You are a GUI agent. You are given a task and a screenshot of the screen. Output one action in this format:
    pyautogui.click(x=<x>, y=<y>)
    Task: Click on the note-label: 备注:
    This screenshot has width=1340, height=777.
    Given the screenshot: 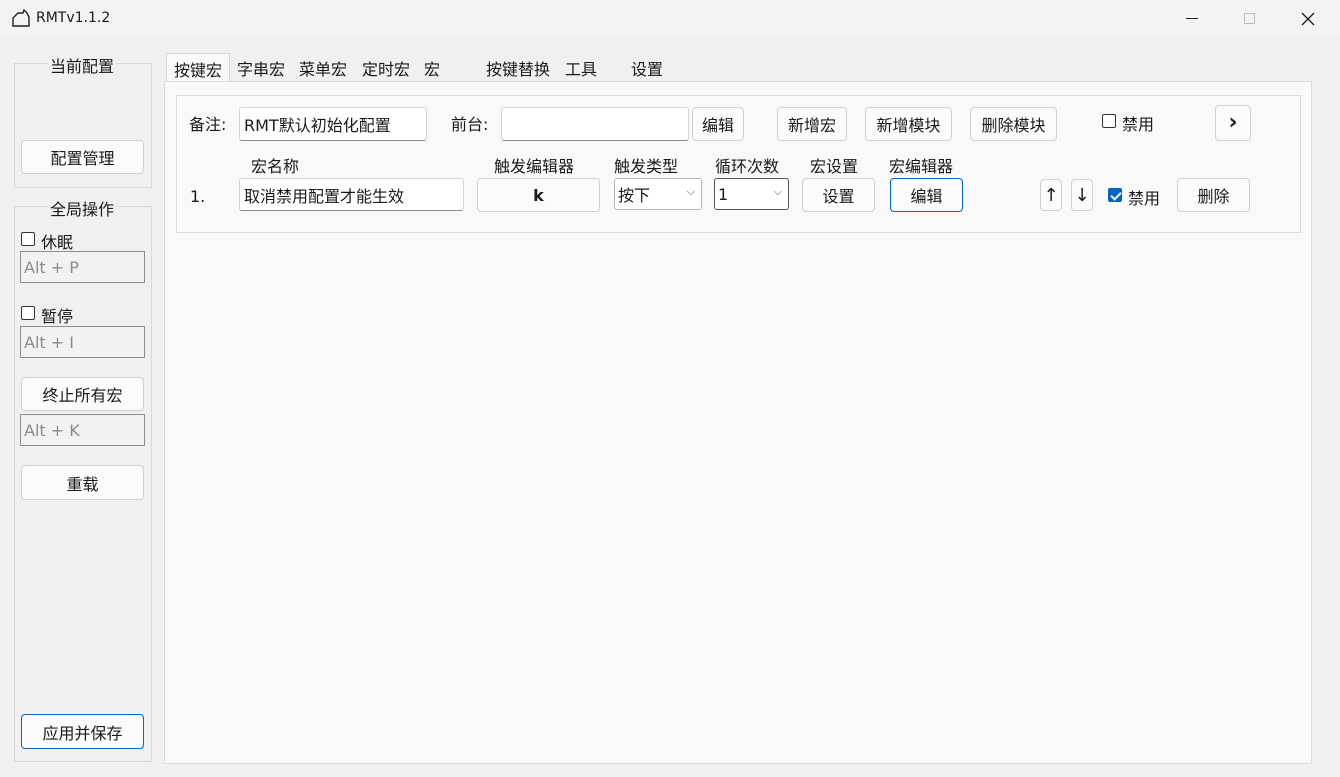 What is the action you would take?
    pyautogui.click(x=208, y=124)
    